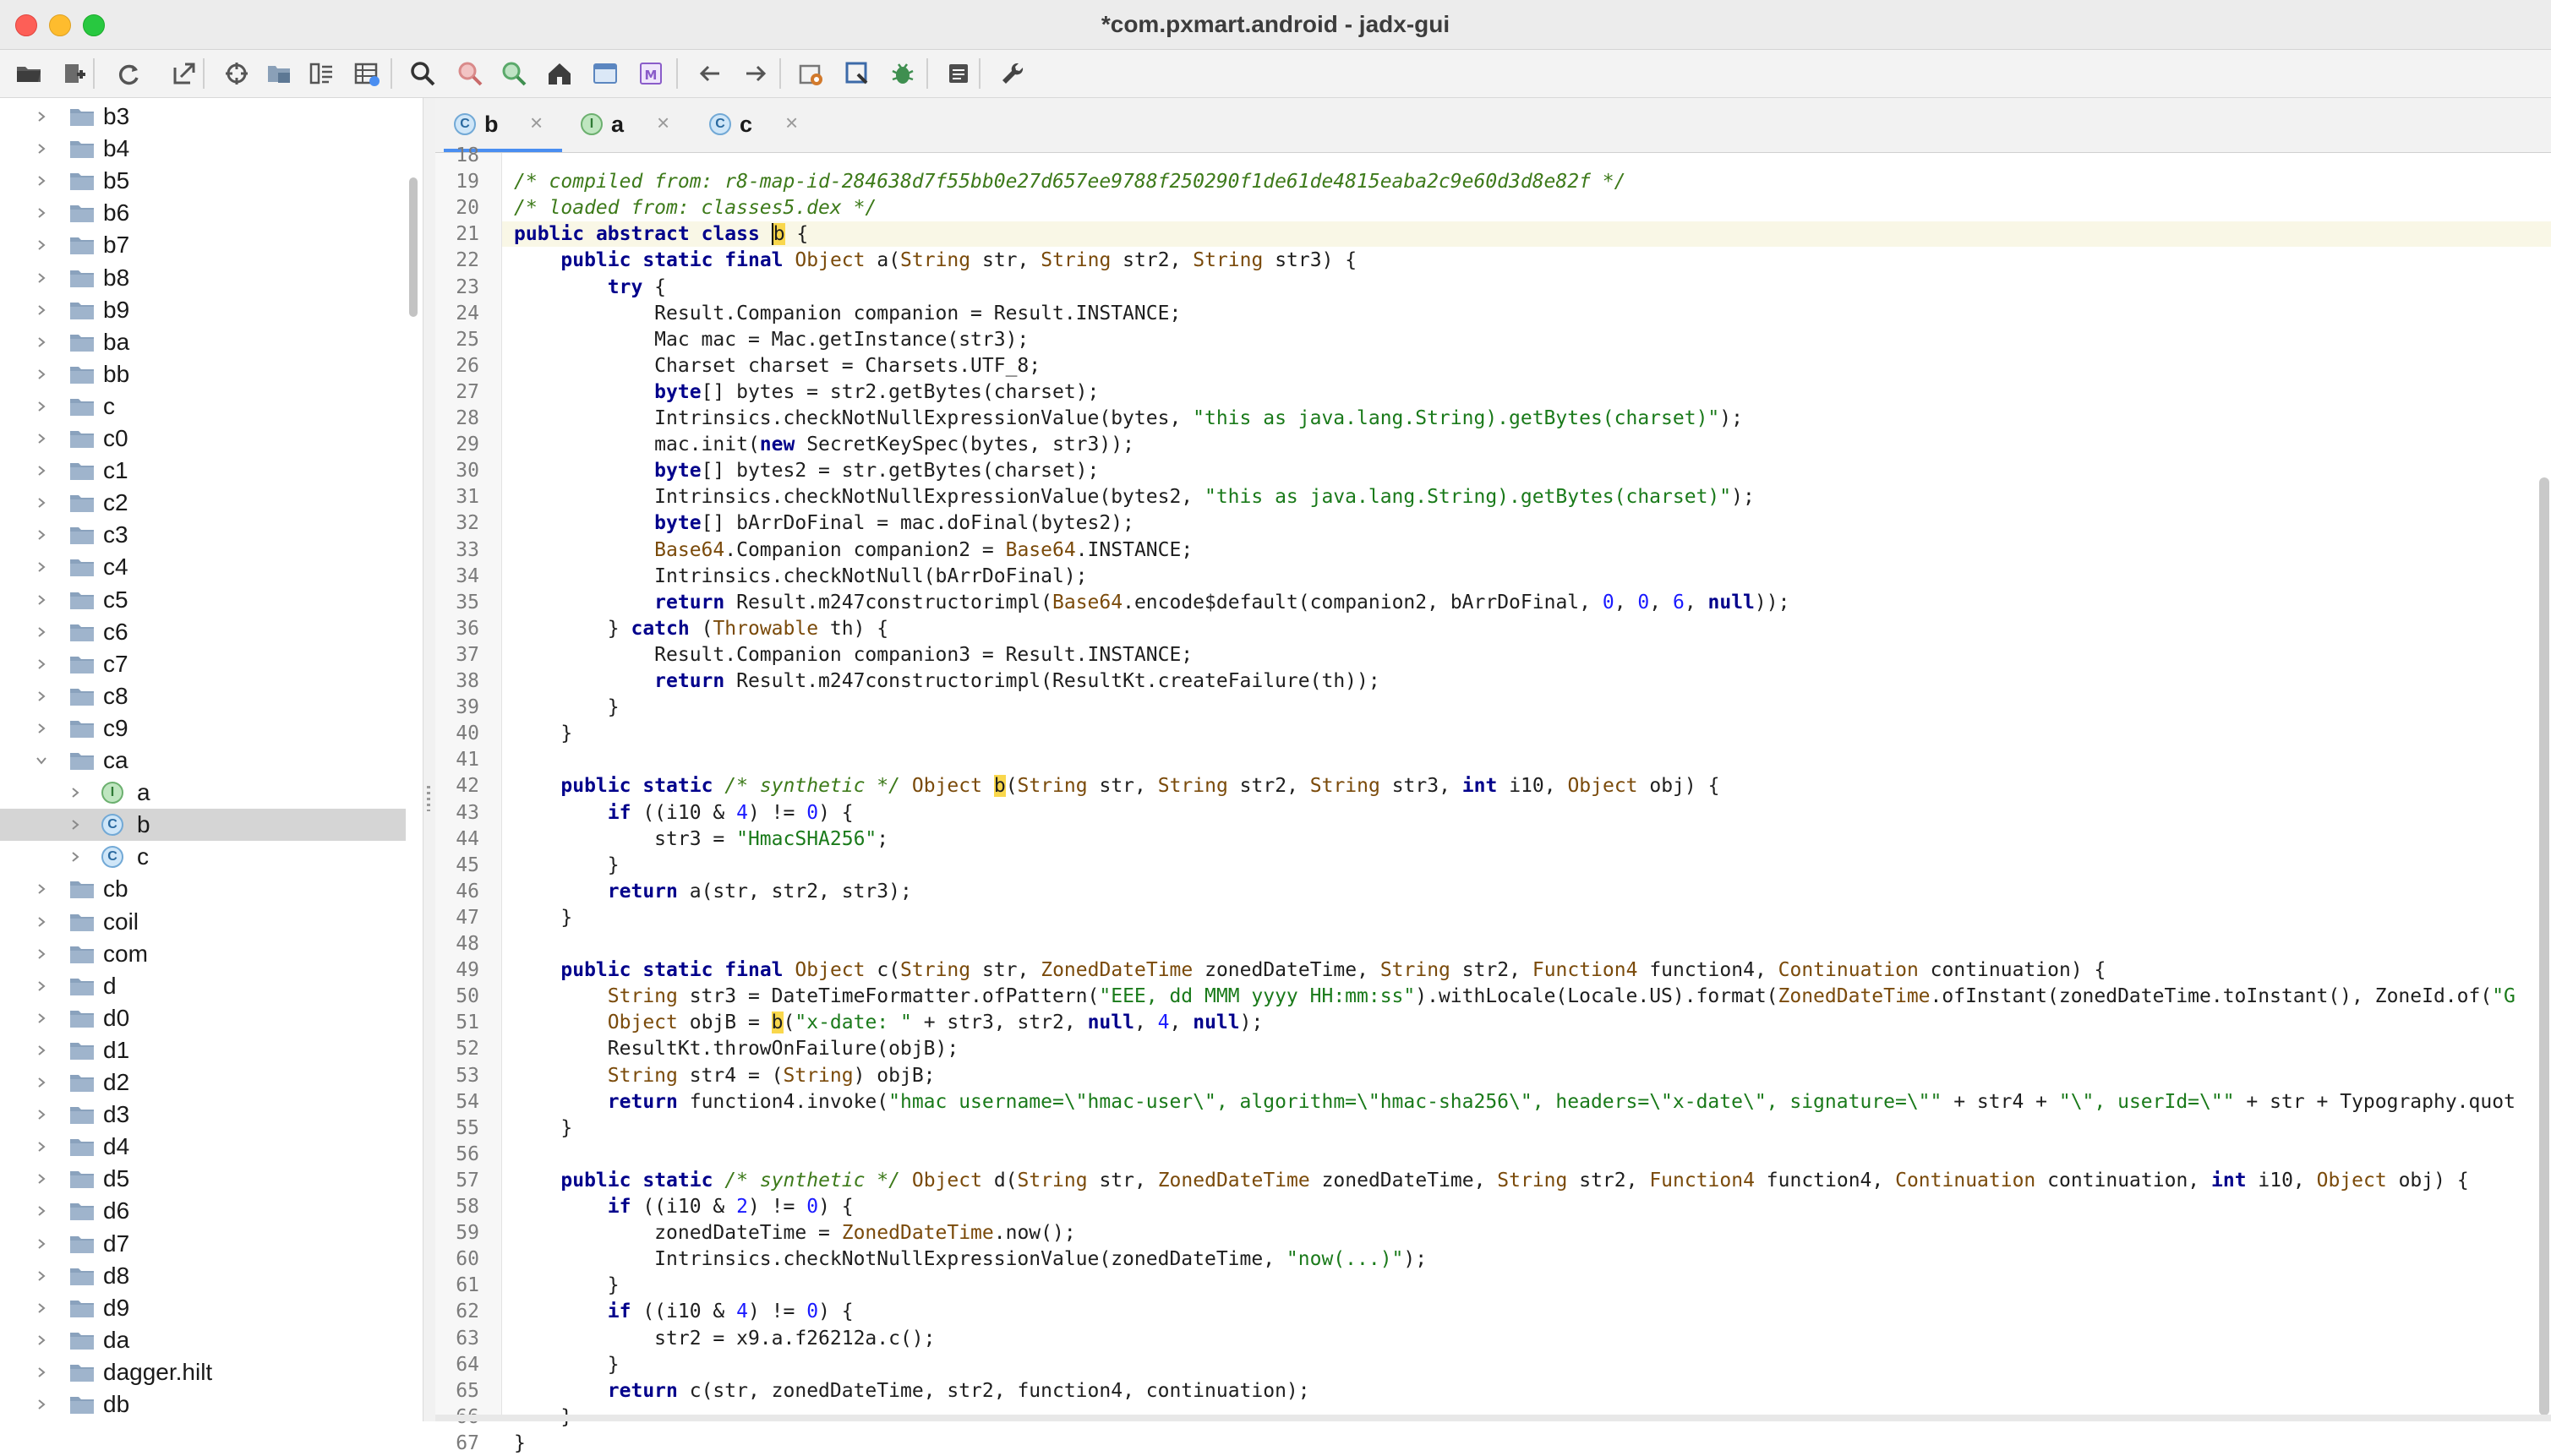 This screenshot has width=2551, height=1456. I want to click on tree-item: Ia, so click(203, 793).